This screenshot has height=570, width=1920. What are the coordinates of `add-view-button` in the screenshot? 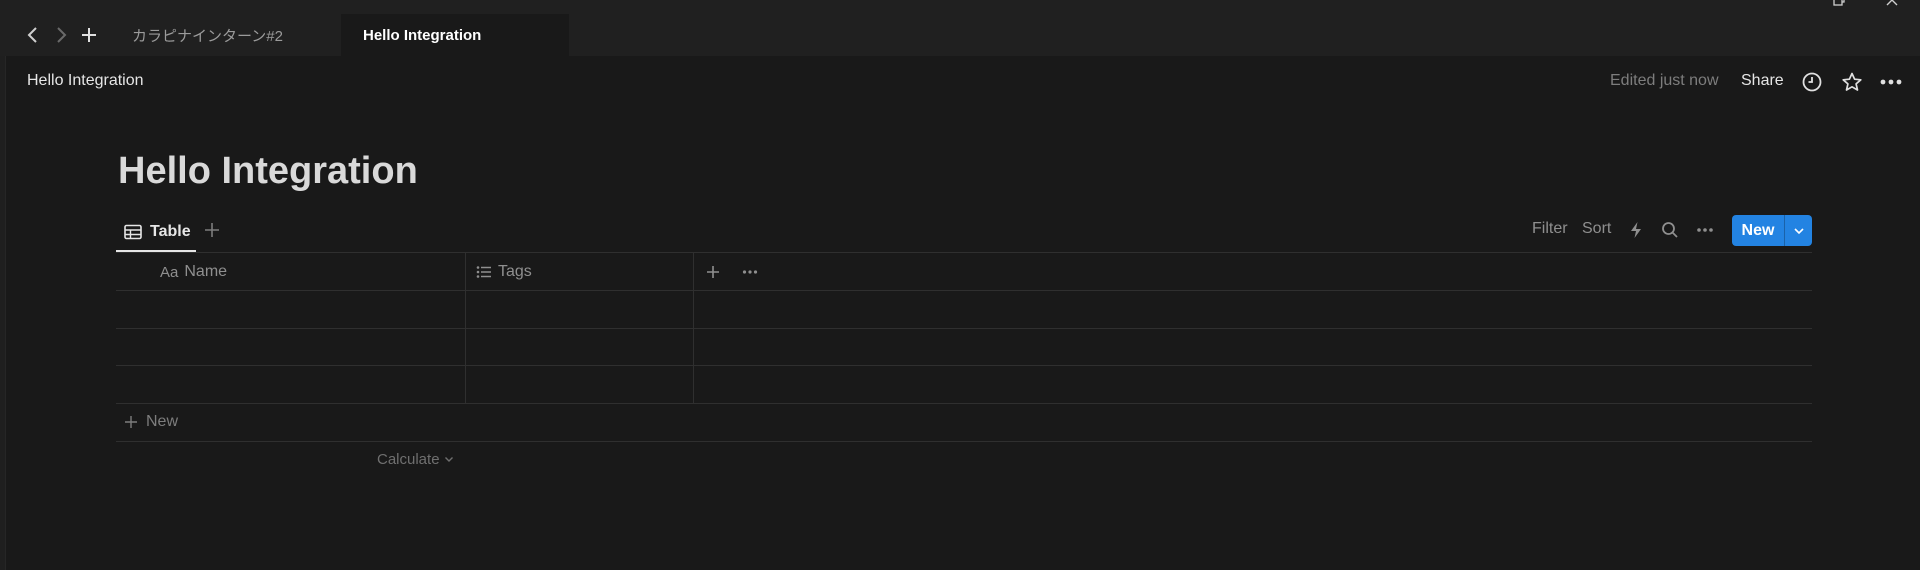 It's located at (212, 230).